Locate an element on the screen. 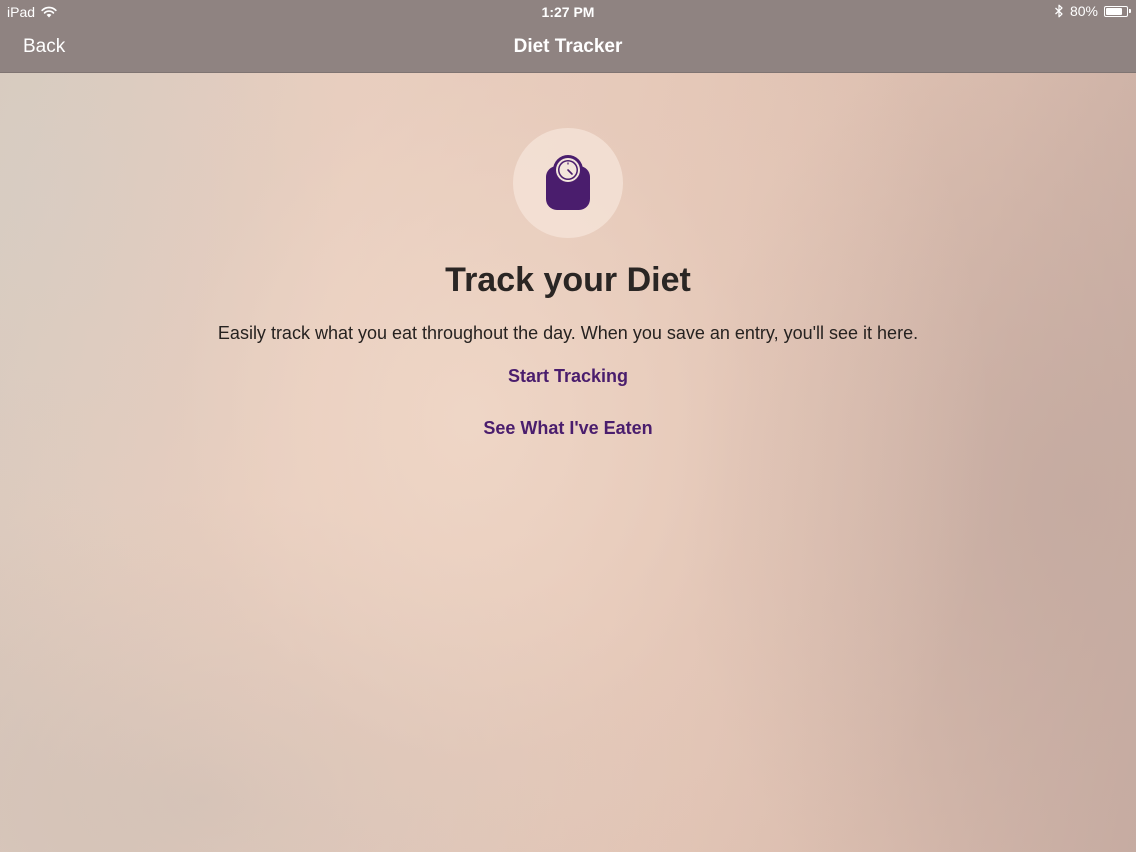 The image size is (1136, 852). start-tracking-row: Start Tracking is located at coordinates (568, 376).